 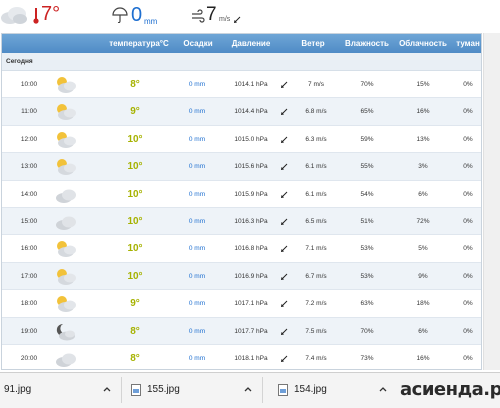 I want to click on header-precipitation: Осадки, so click(x=198, y=43).